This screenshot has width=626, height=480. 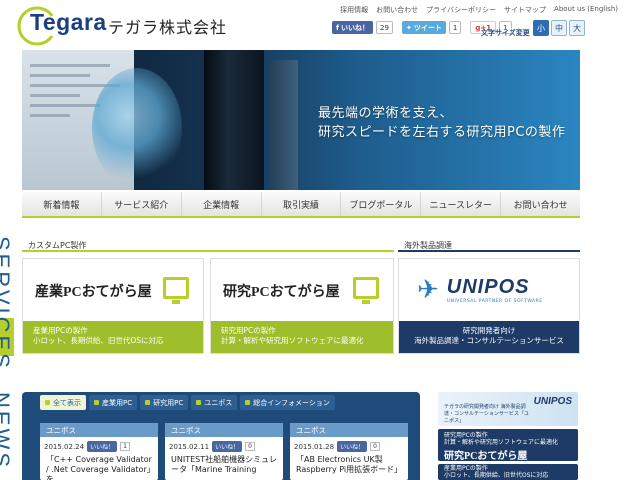 What do you see at coordinates (137, 128) in the screenshot?
I see `hero-decoration` at bounding box center [137, 128].